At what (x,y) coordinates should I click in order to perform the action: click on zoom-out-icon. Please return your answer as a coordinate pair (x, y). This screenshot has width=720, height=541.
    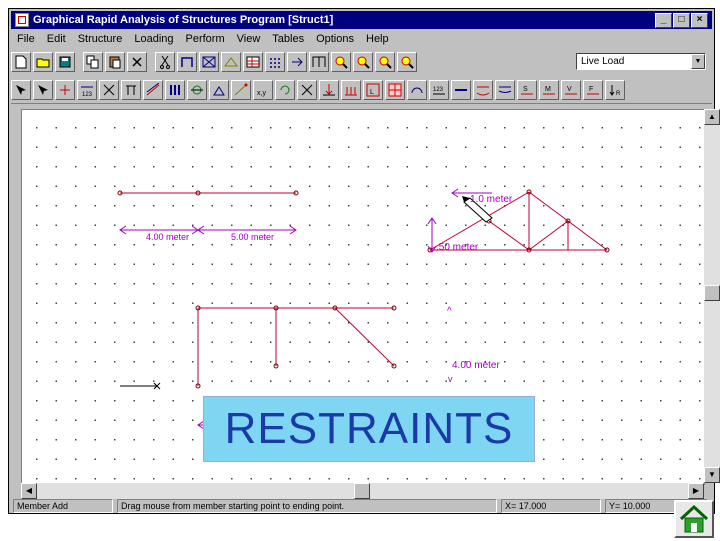
    Looking at the image, I should click on (363, 62).